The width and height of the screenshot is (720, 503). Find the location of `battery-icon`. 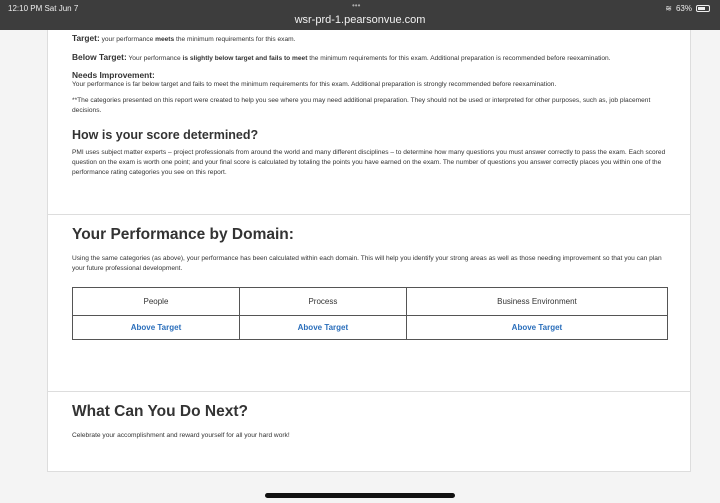

battery-icon is located at coordinates (703, 8).